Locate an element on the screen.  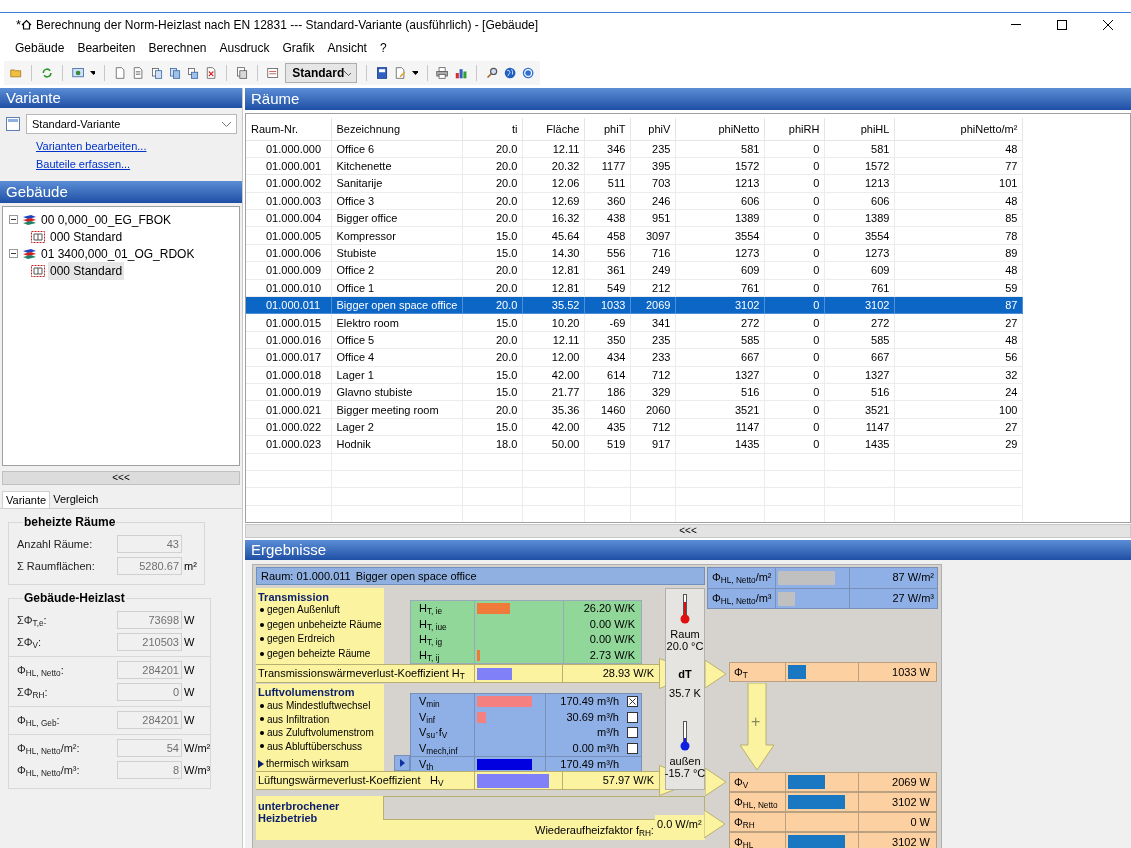
table-cell: 581 is located at coordinates (720, 149).